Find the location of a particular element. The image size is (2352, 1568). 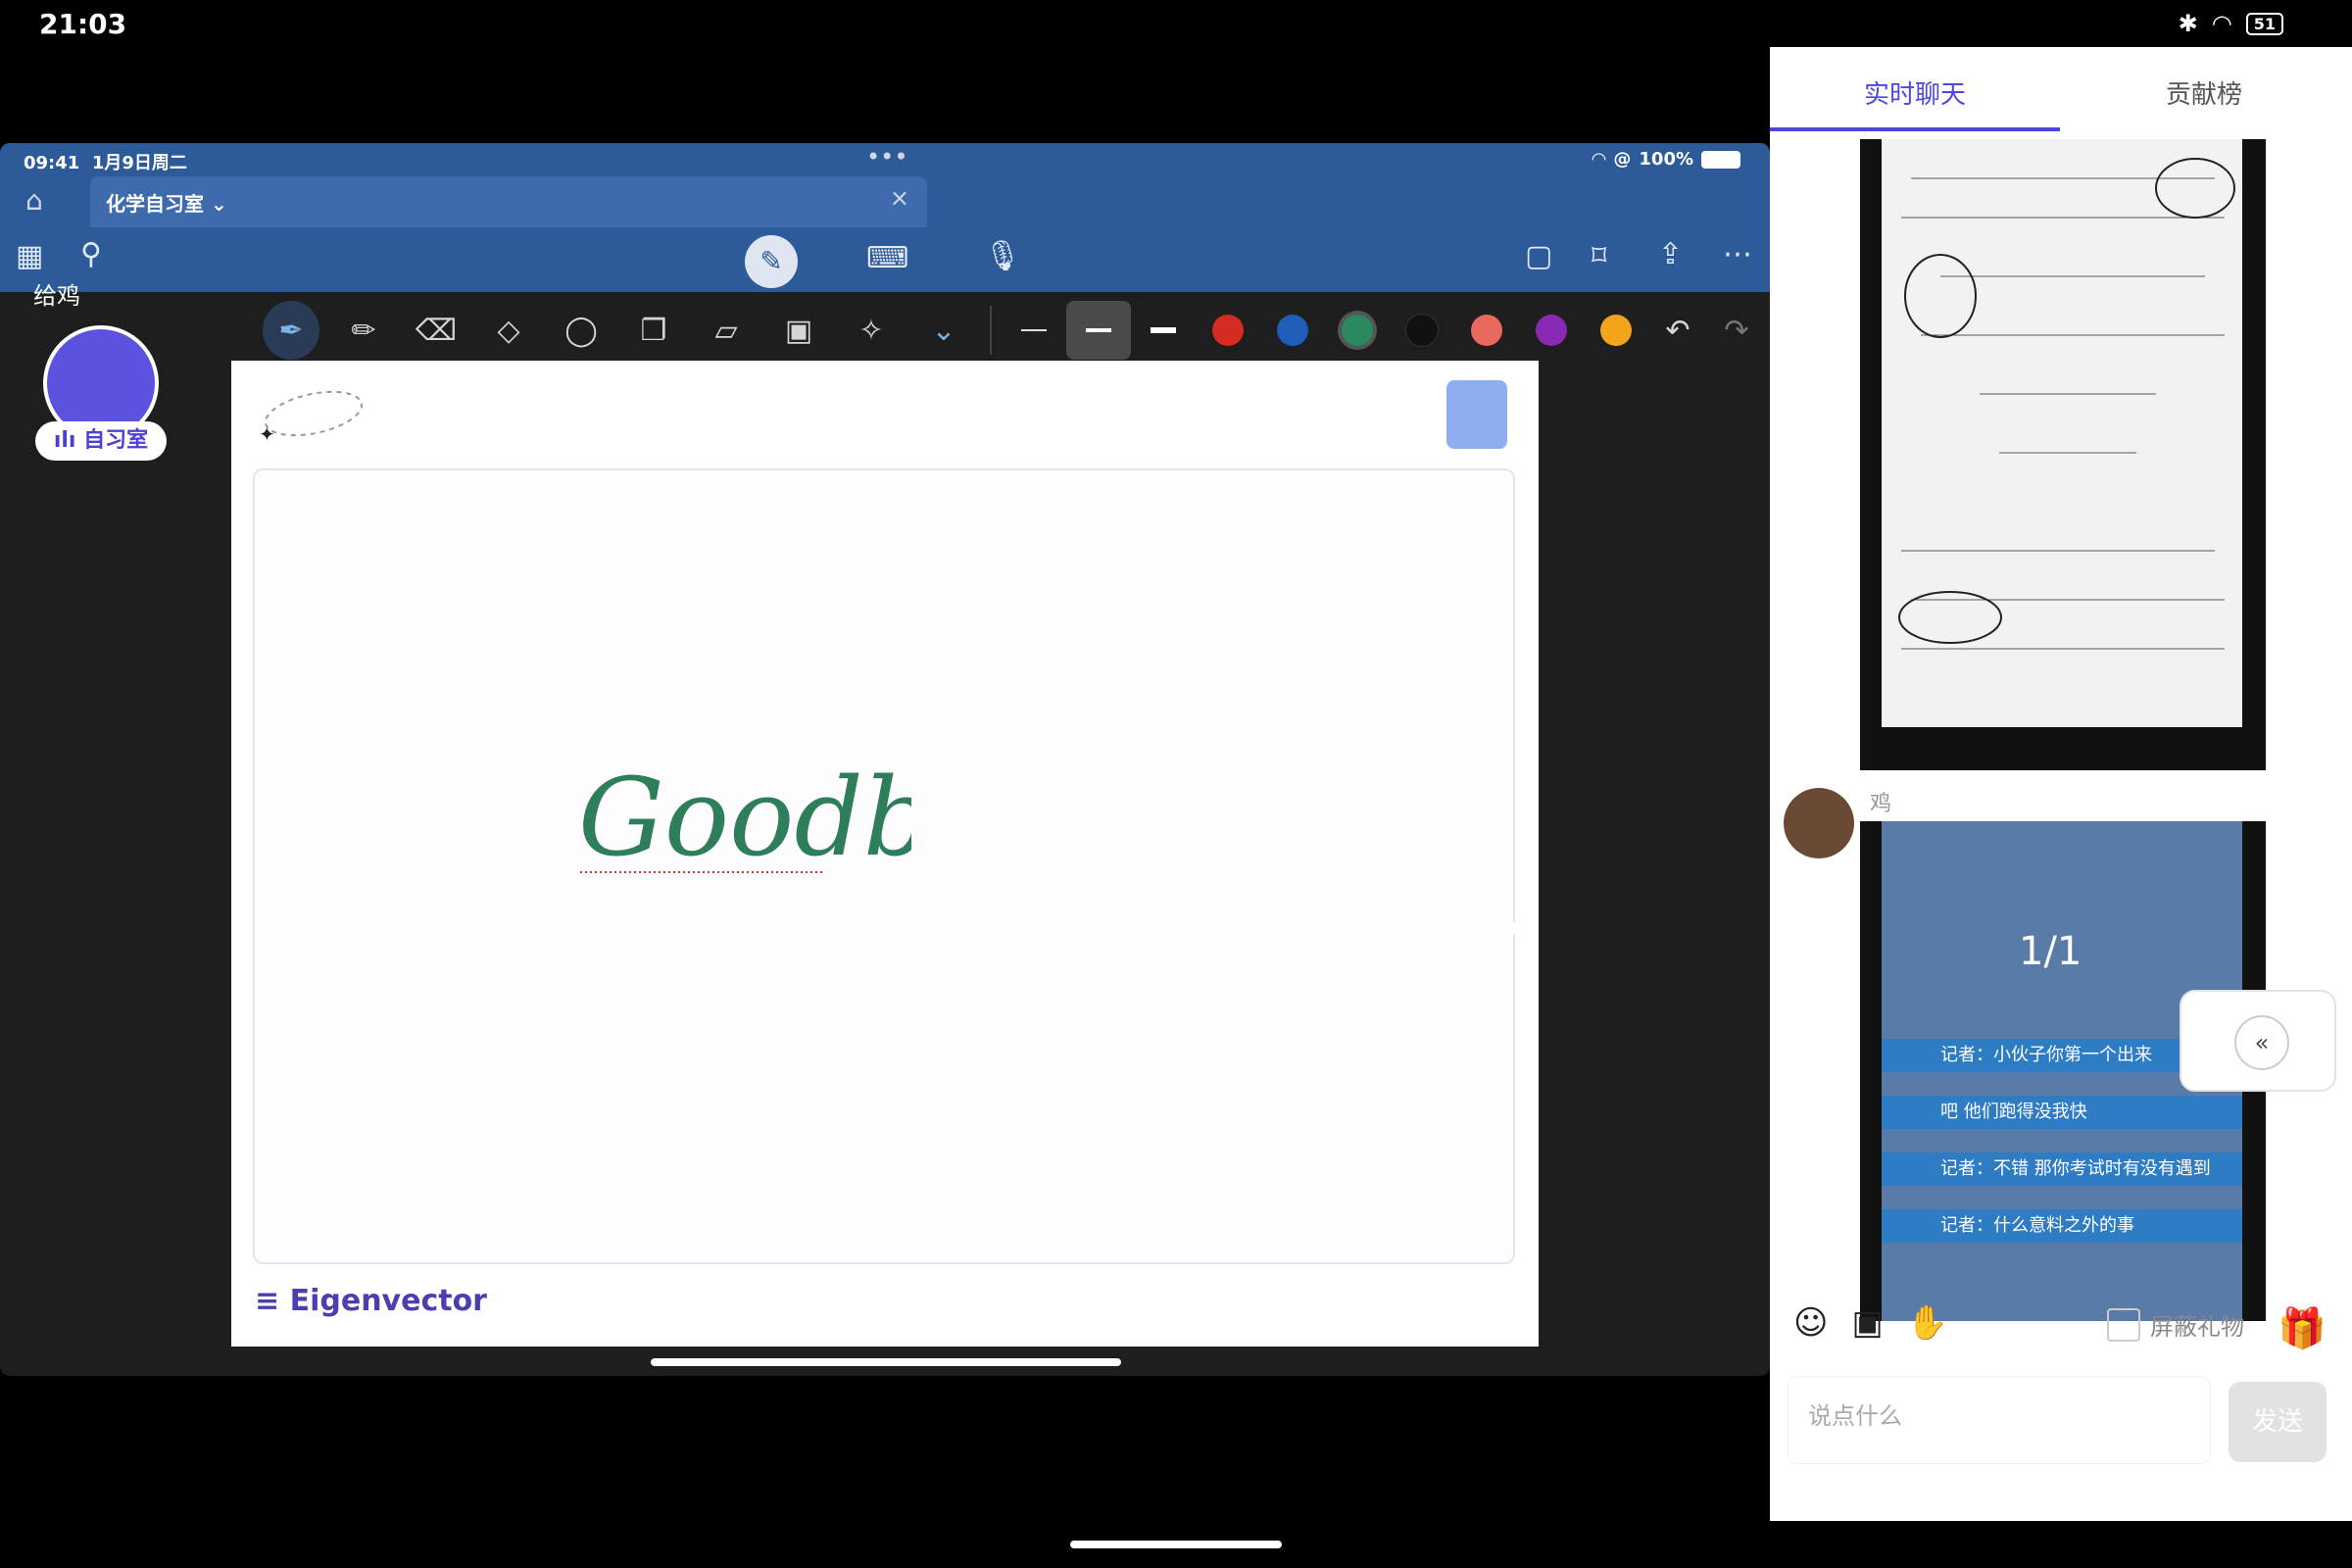

news-caption: 记者：什么意料之外的事 is located at coordinates (2062, 1226).